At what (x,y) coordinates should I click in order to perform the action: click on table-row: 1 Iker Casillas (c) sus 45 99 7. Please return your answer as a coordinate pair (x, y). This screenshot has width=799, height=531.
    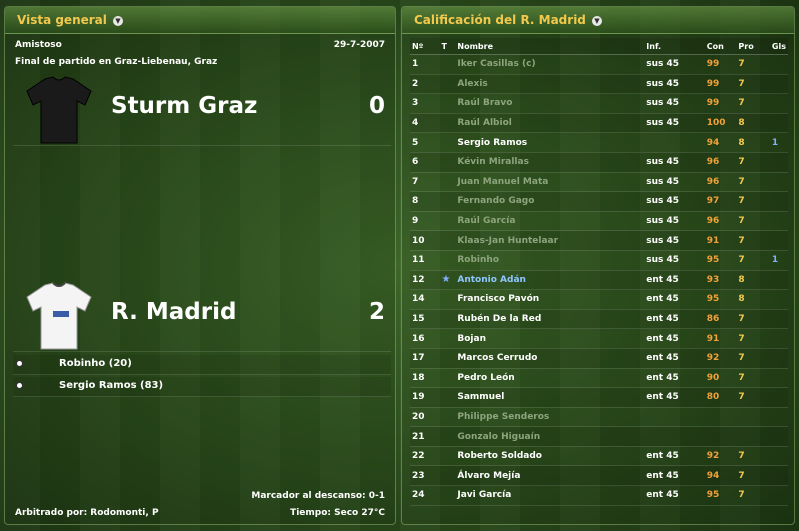
    Looking at the image, I should click on (599, 64).